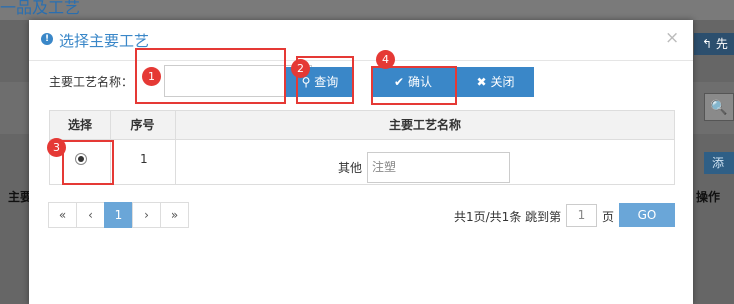 The image size is (734, 304). I want to click on annotation-badge-2: 2, so click(300, 68).